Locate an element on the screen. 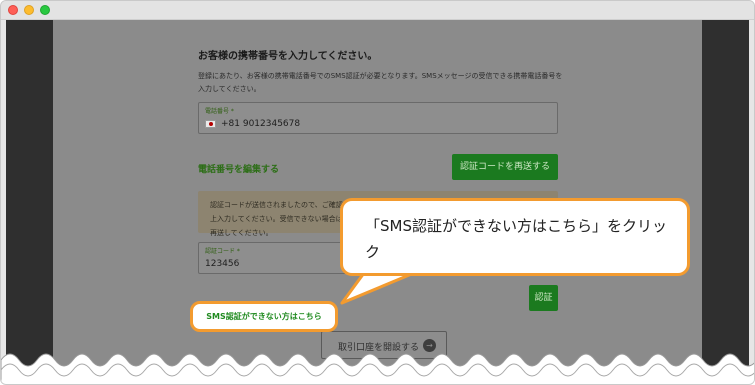  minimize-icon is located at coordinates (29, 10).